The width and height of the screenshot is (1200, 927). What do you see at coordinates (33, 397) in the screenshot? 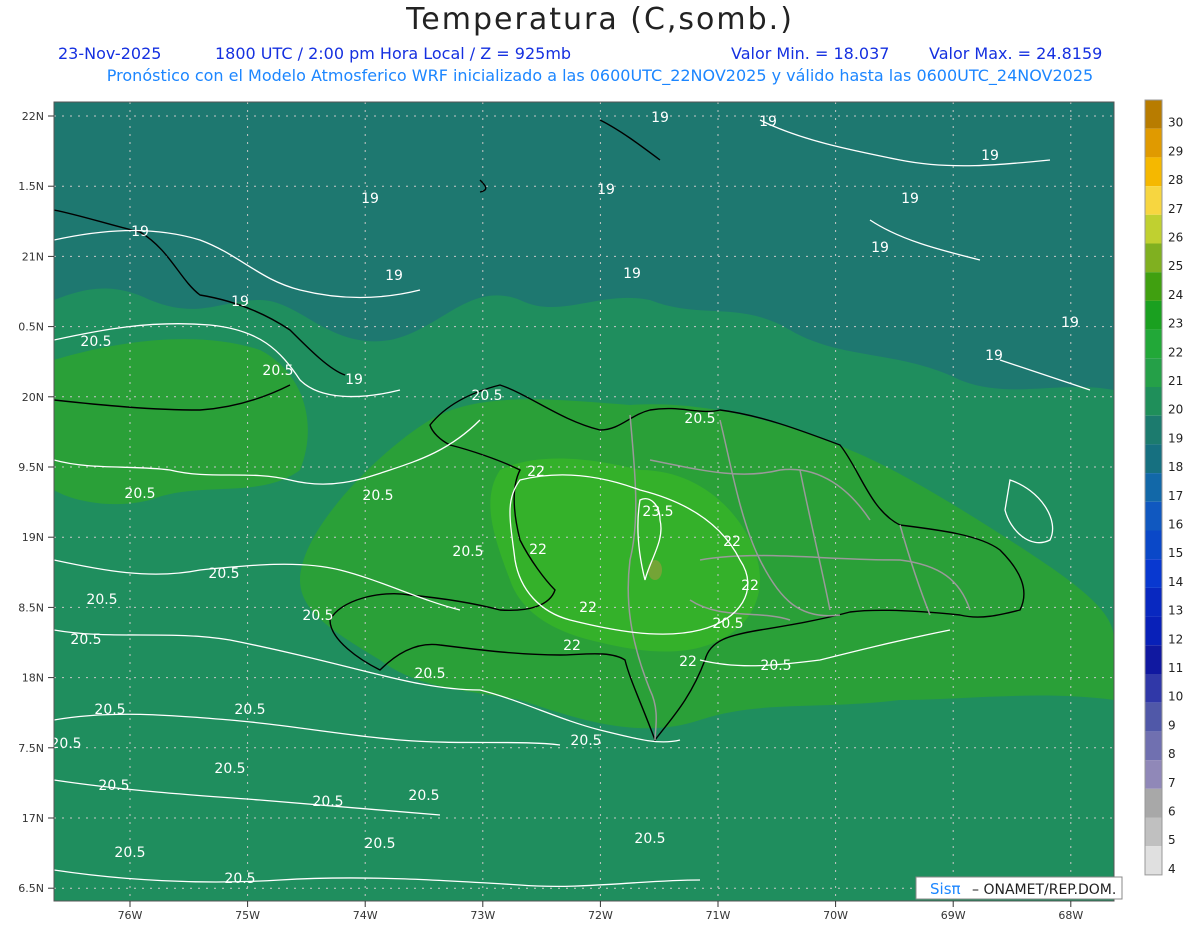
I see `lat-label: 20N` at bounding box center [33, 397].